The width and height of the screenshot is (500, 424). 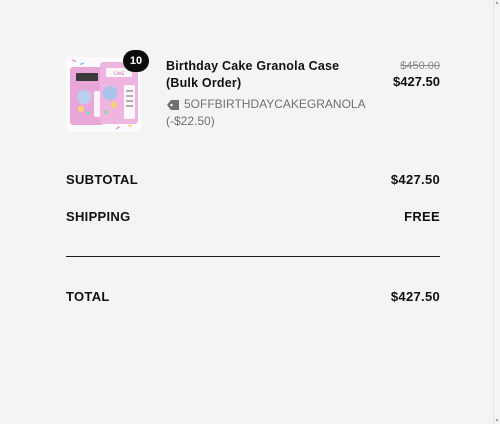 I want to click on quantity-badge: 10, so click(x=136, y=61).